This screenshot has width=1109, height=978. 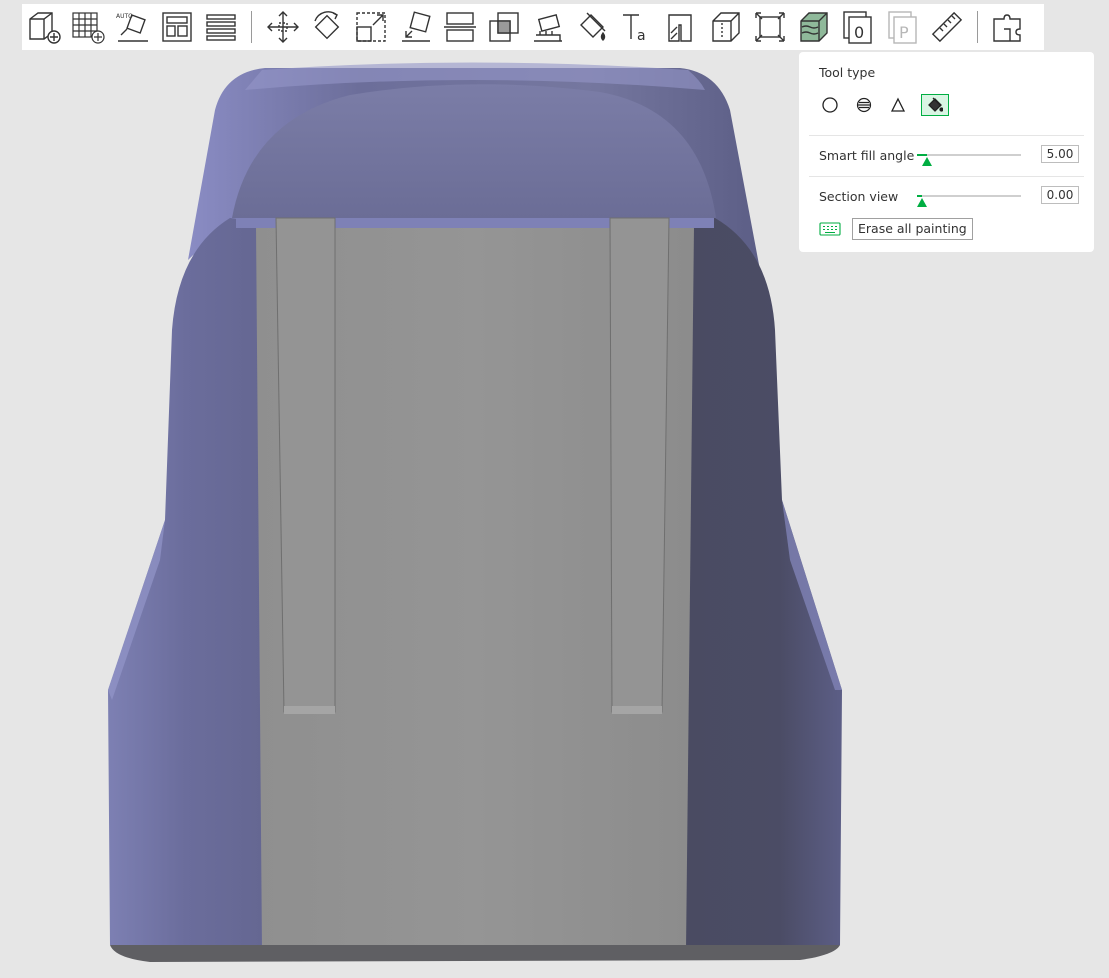 What do you see at coordinates (548, 27) in the screenshot?
I see `support-painting-icon` at bounding box center [548, 27].